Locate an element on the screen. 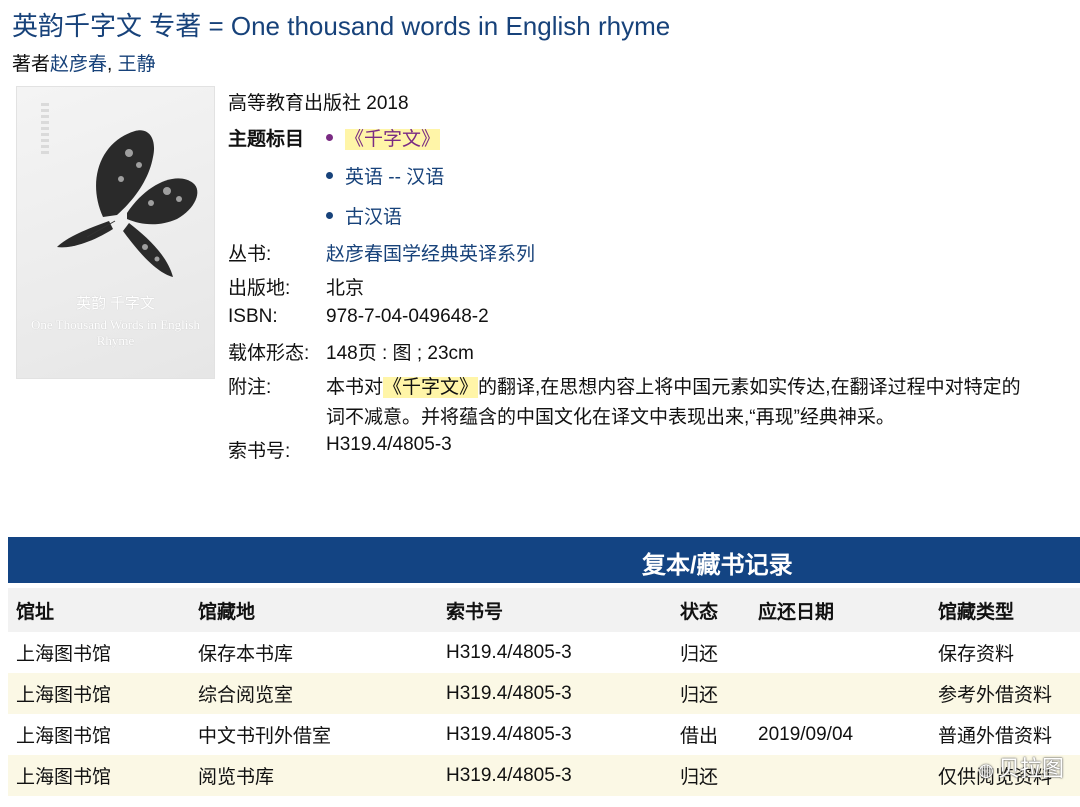 The image size is (1080, 807). isbn-label: ISBN: is located at coordinates (253, 316).